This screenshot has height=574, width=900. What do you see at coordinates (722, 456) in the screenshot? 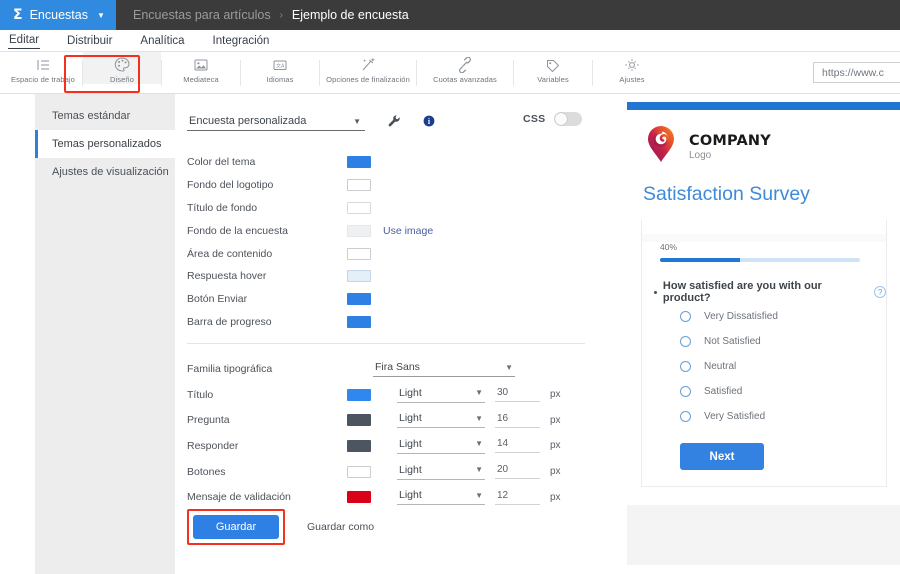
I see `next-button: Next` at bounding box center [722, 456].